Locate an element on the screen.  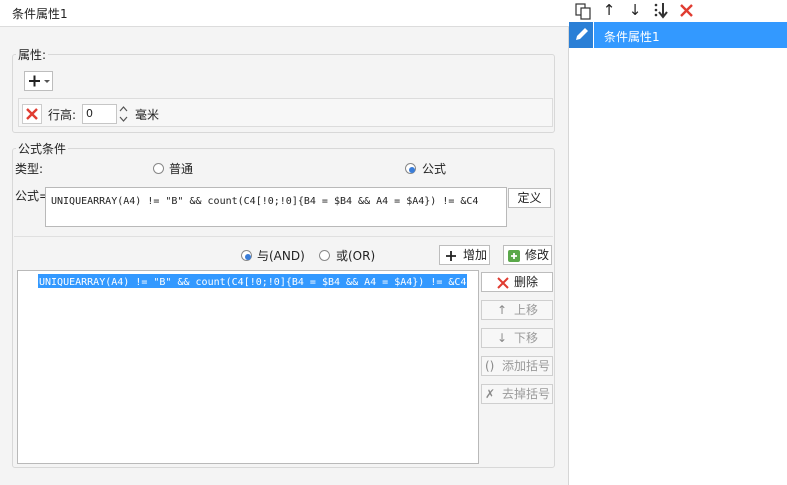
delete-condition-button: 删除 is located at coordinates (517, 282).